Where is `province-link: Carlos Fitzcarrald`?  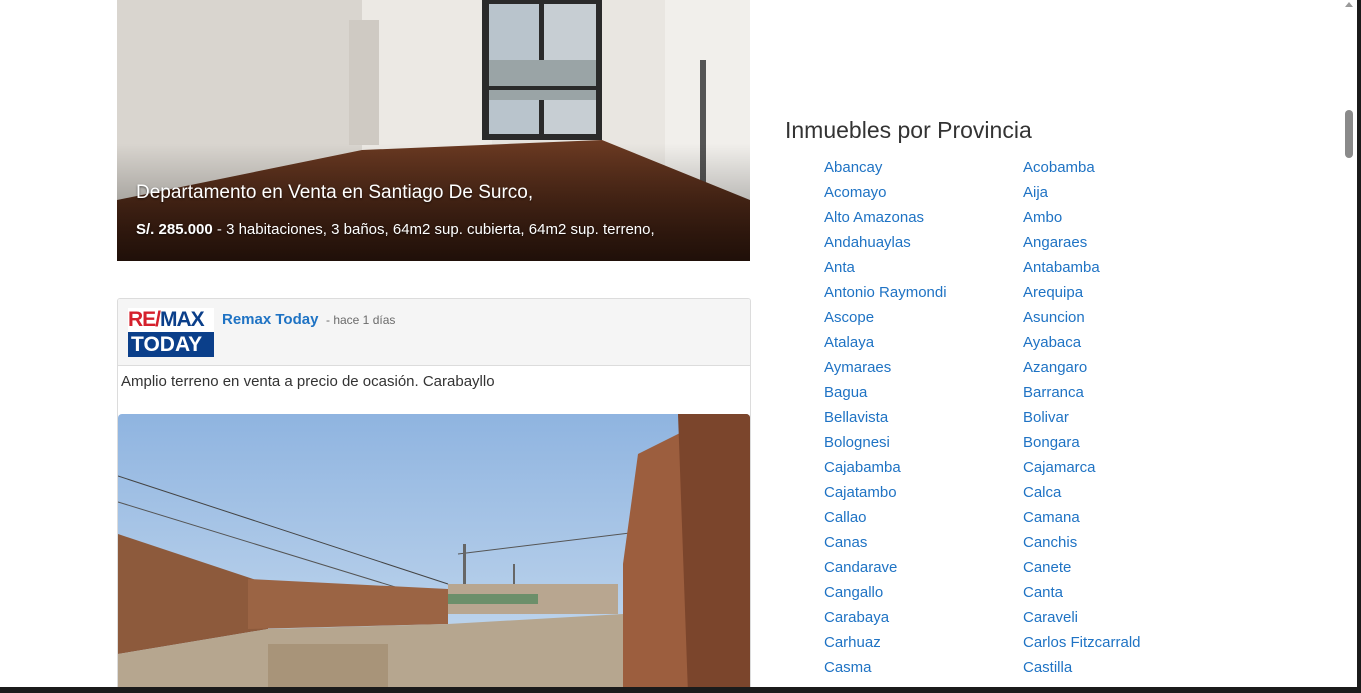 province-link: Carlos Fitzcarrald is located at coordinates (1082, 642).